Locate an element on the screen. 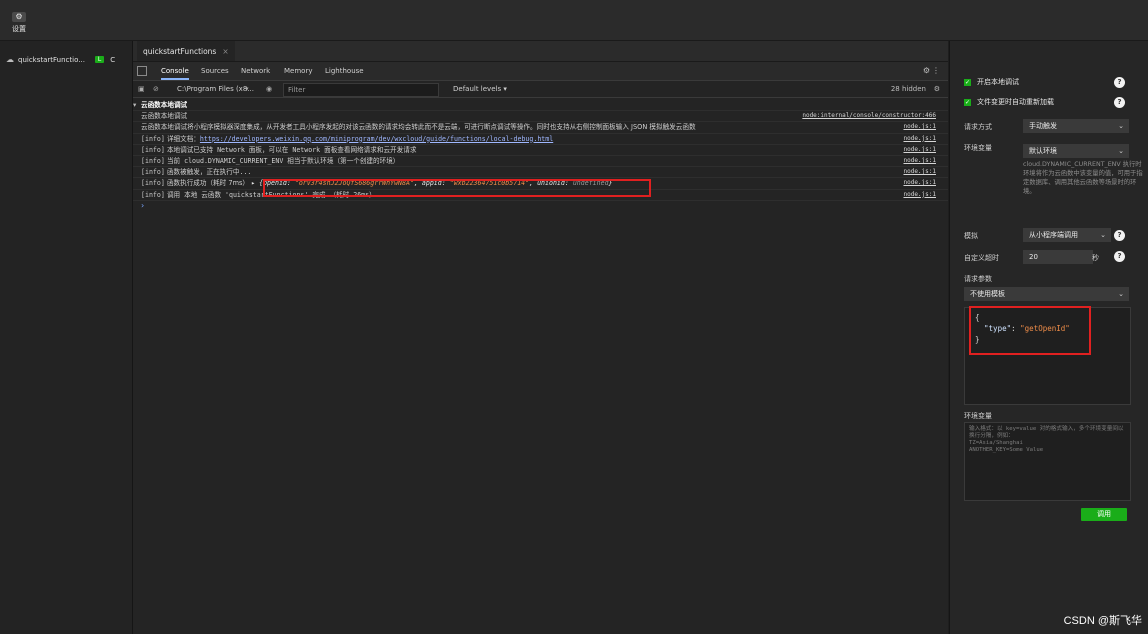  timeout-input: 20 is located at coordinates (1058, 257).